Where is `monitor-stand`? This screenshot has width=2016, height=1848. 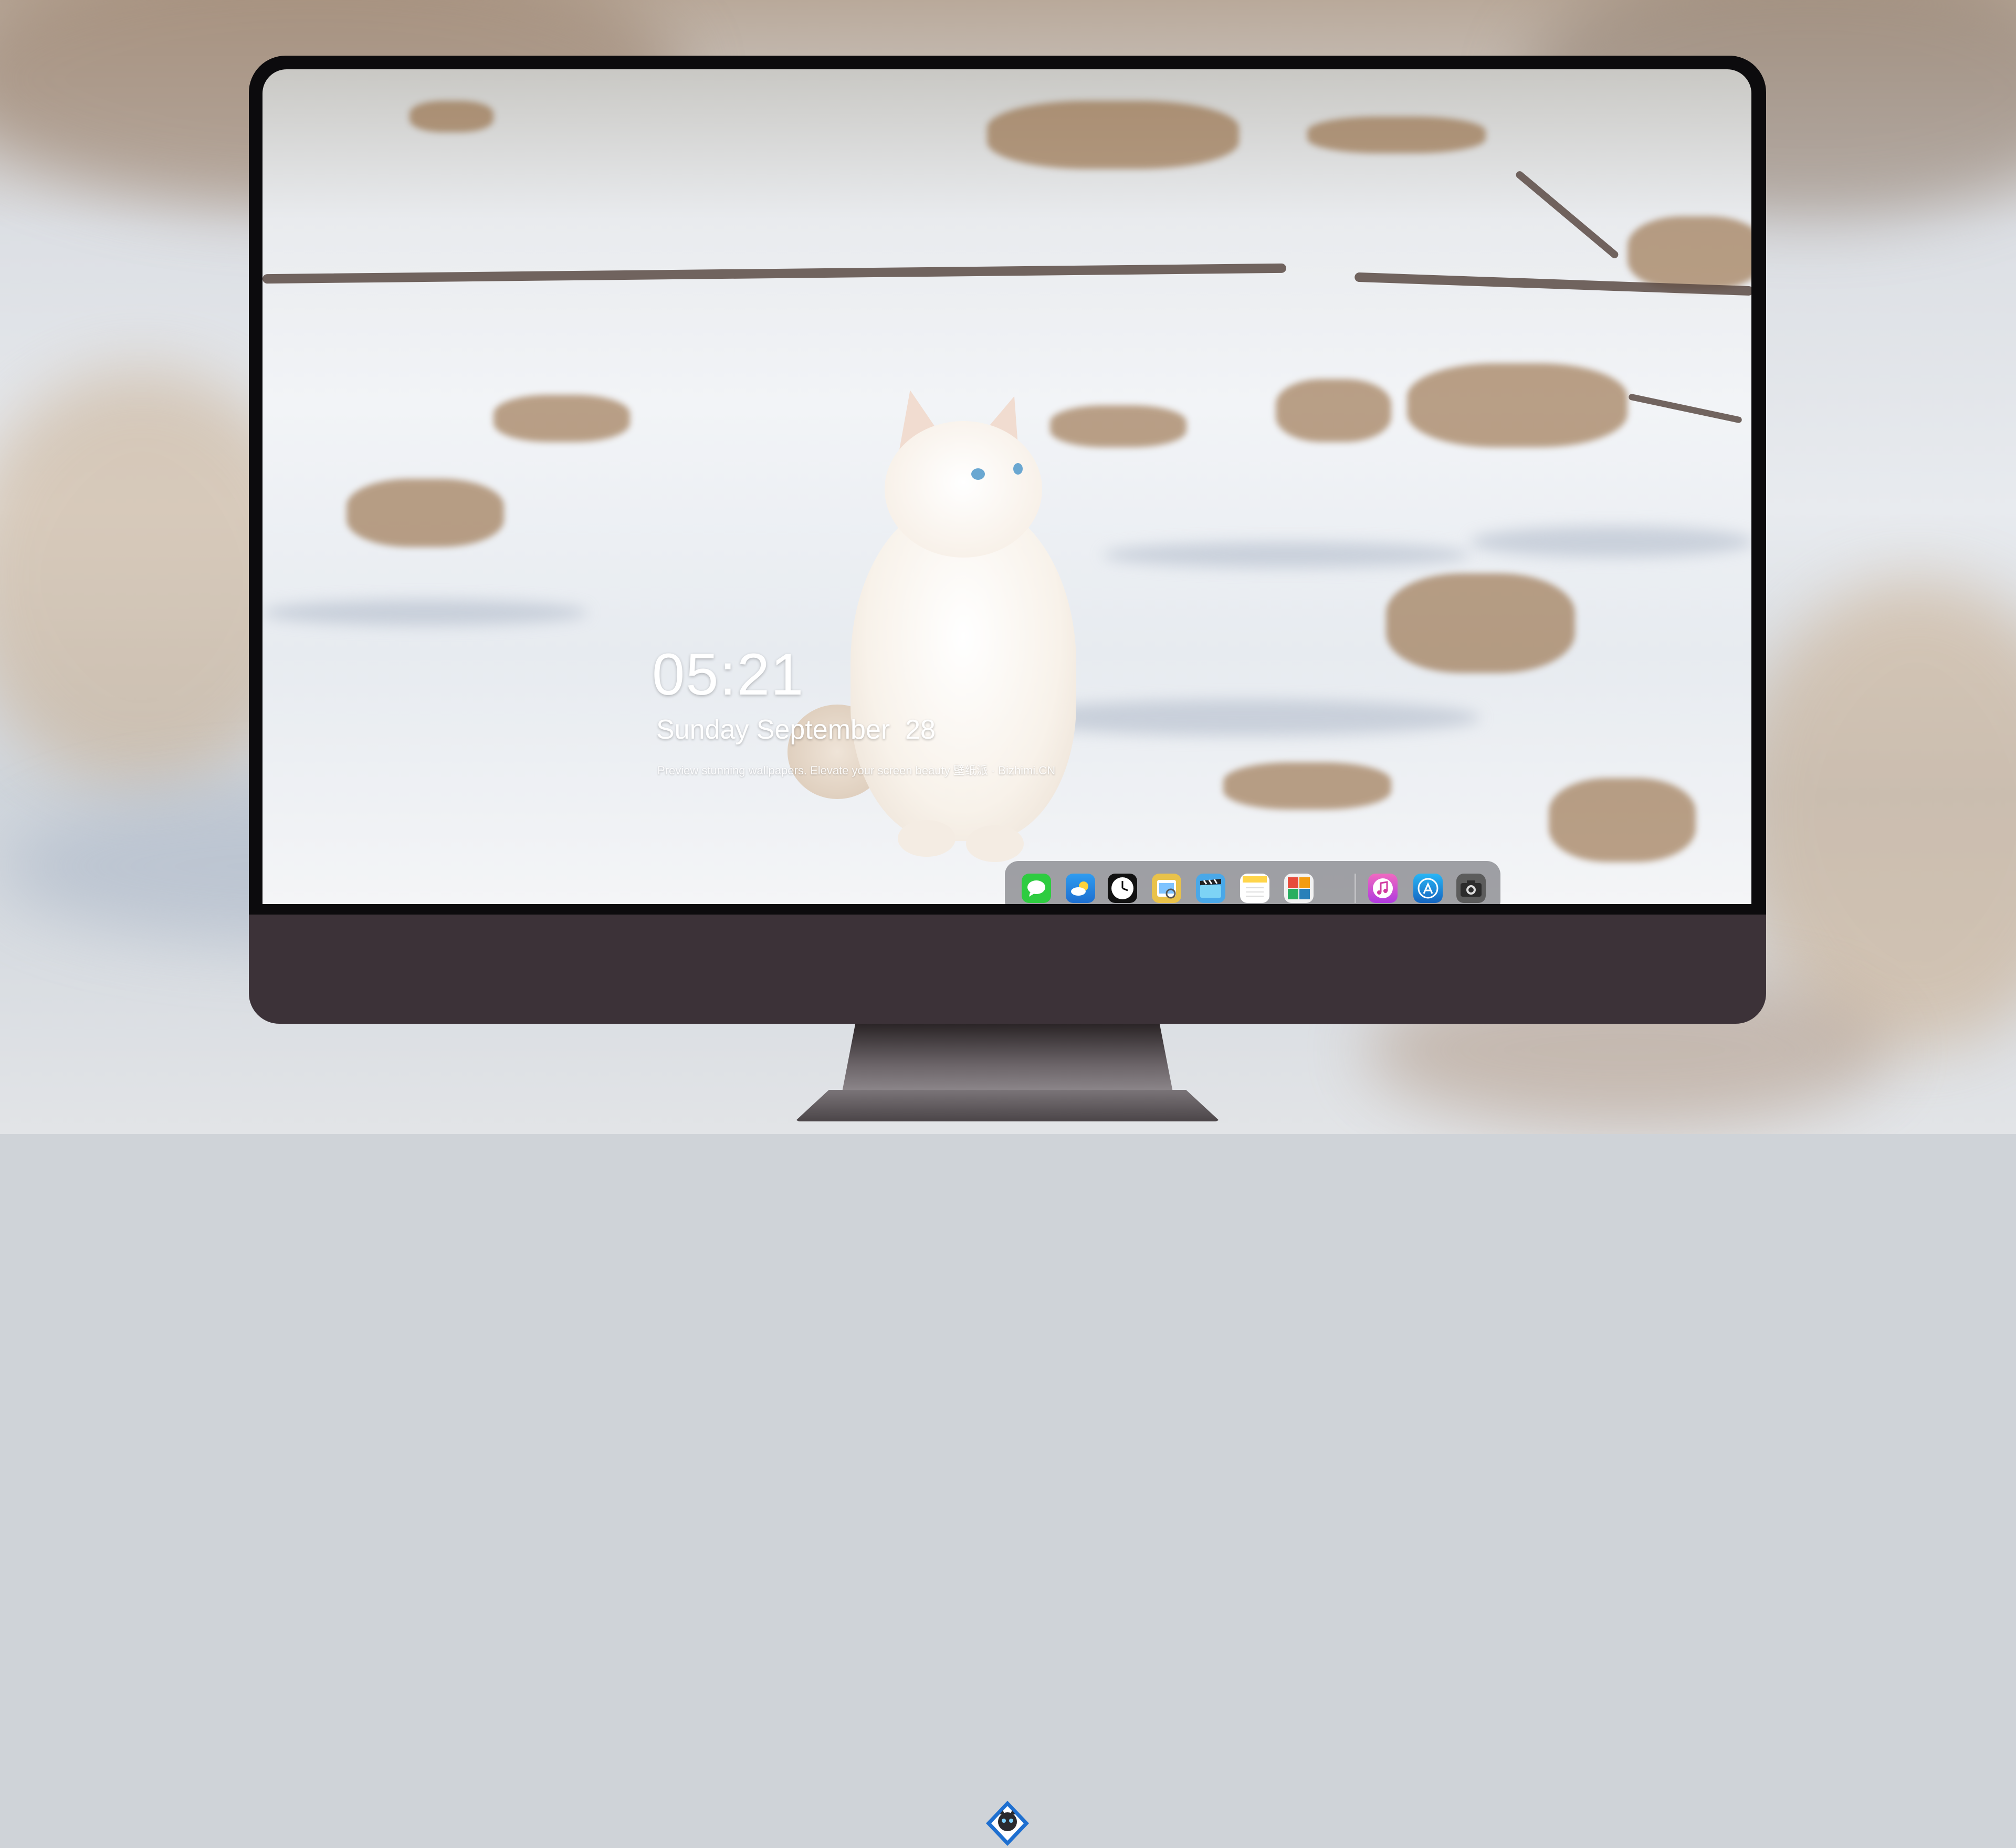
monitor-stand is located at coordinates (1007, 1058).